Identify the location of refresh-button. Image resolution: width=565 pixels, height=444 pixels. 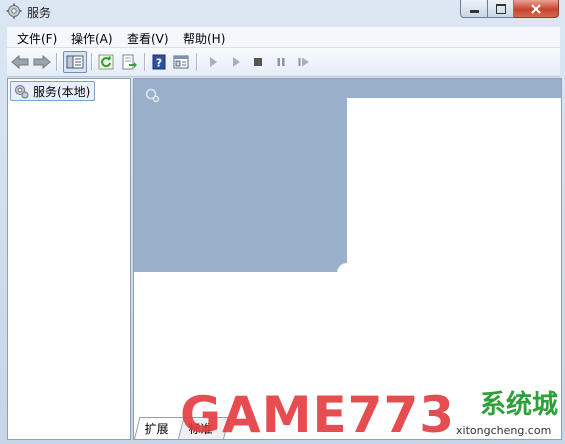
(106, 62).